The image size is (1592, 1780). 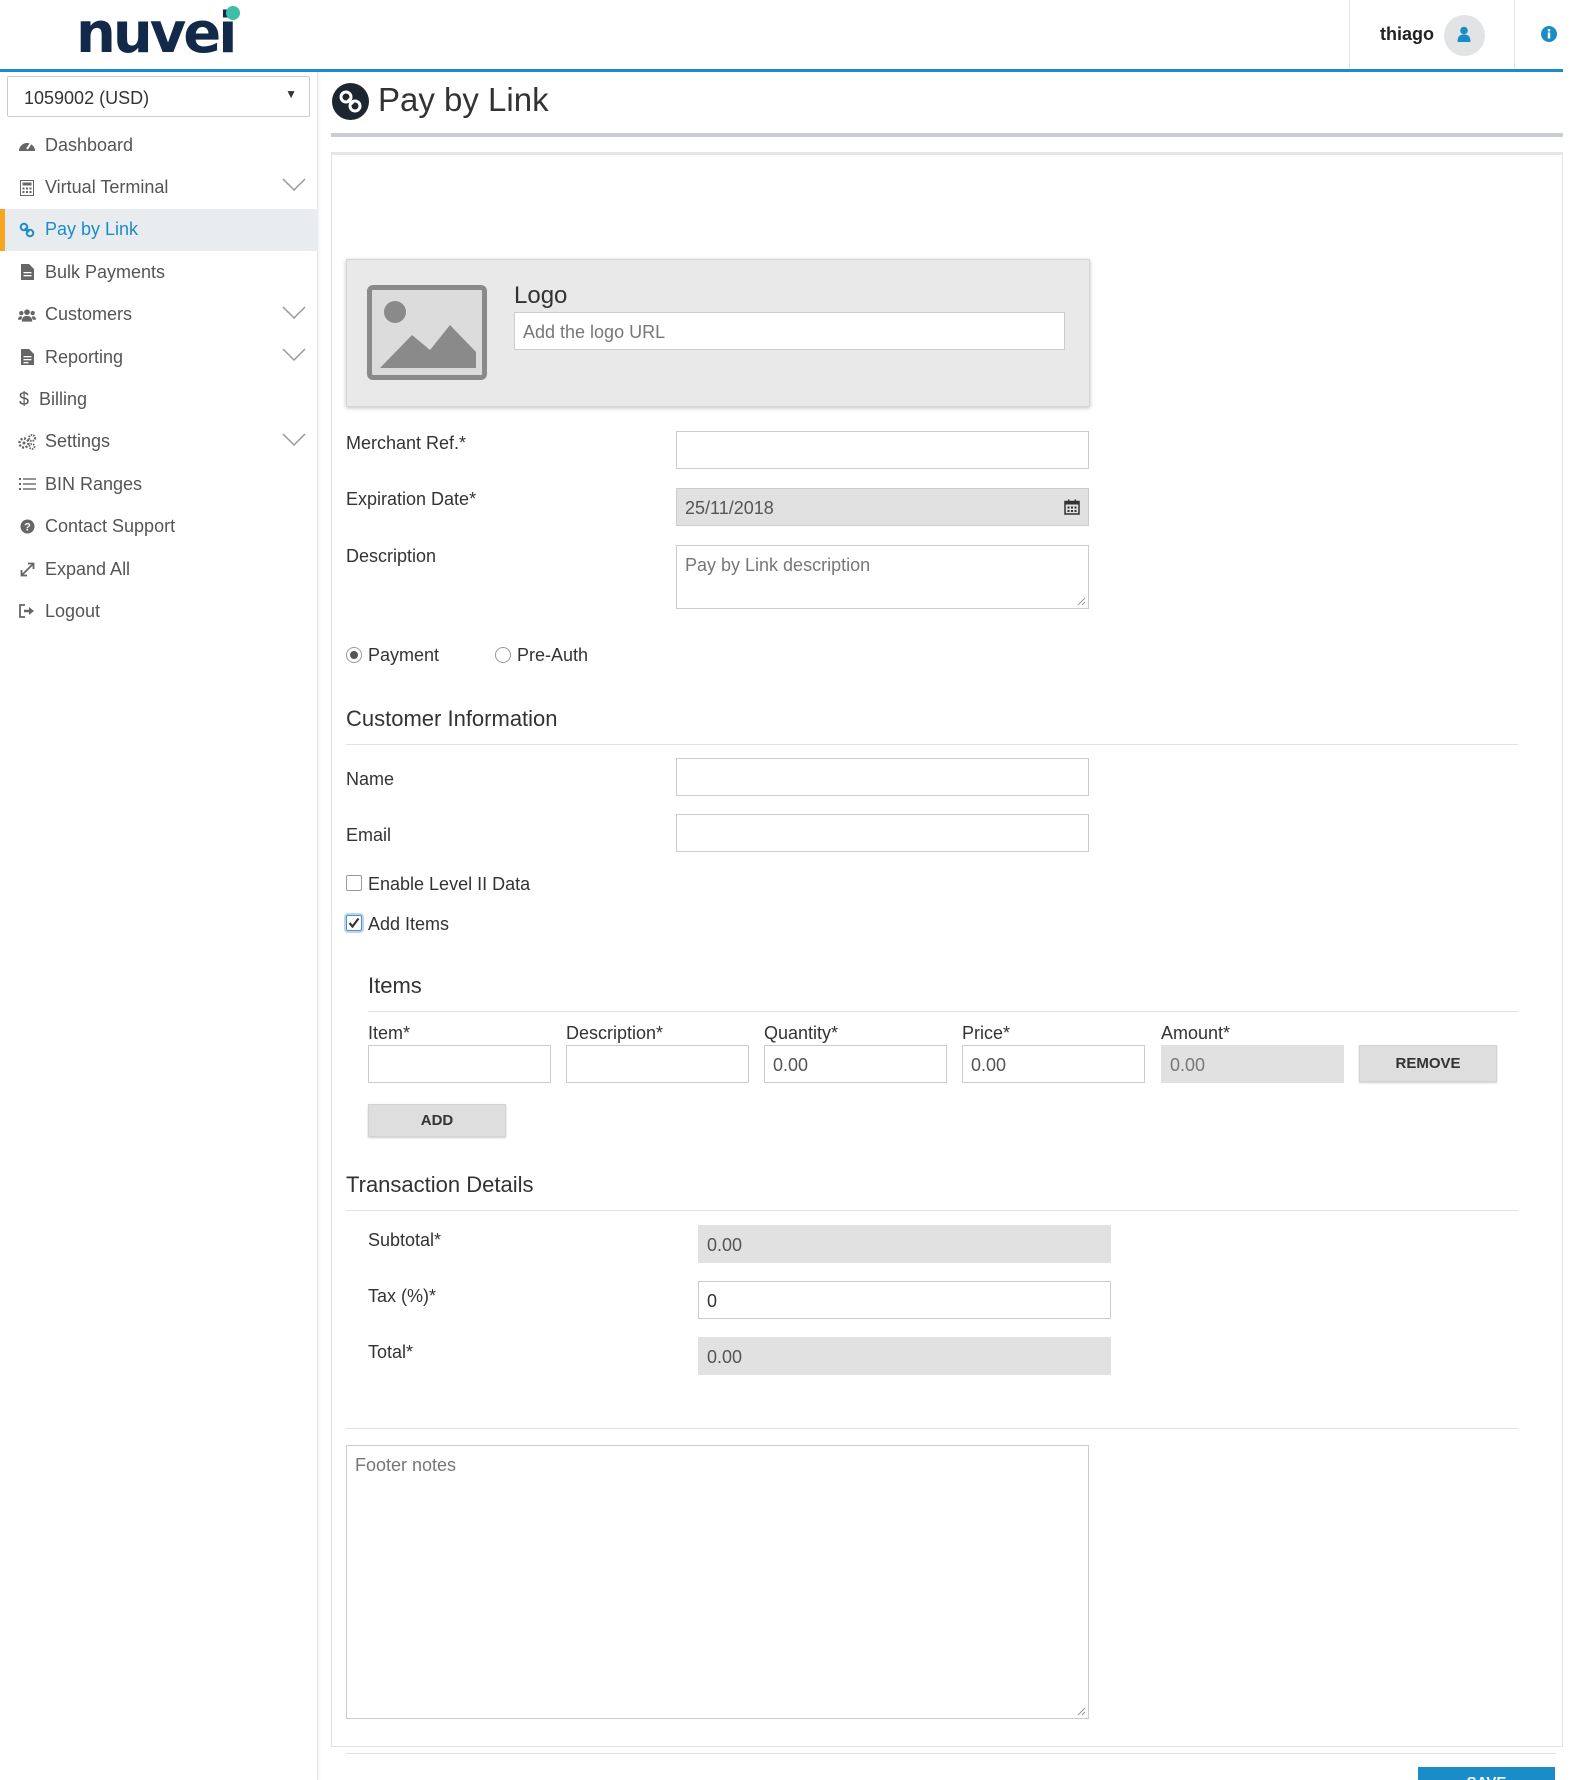 I want to click on description-placeholder: Pay by Link description, so click(x=778, y=565).